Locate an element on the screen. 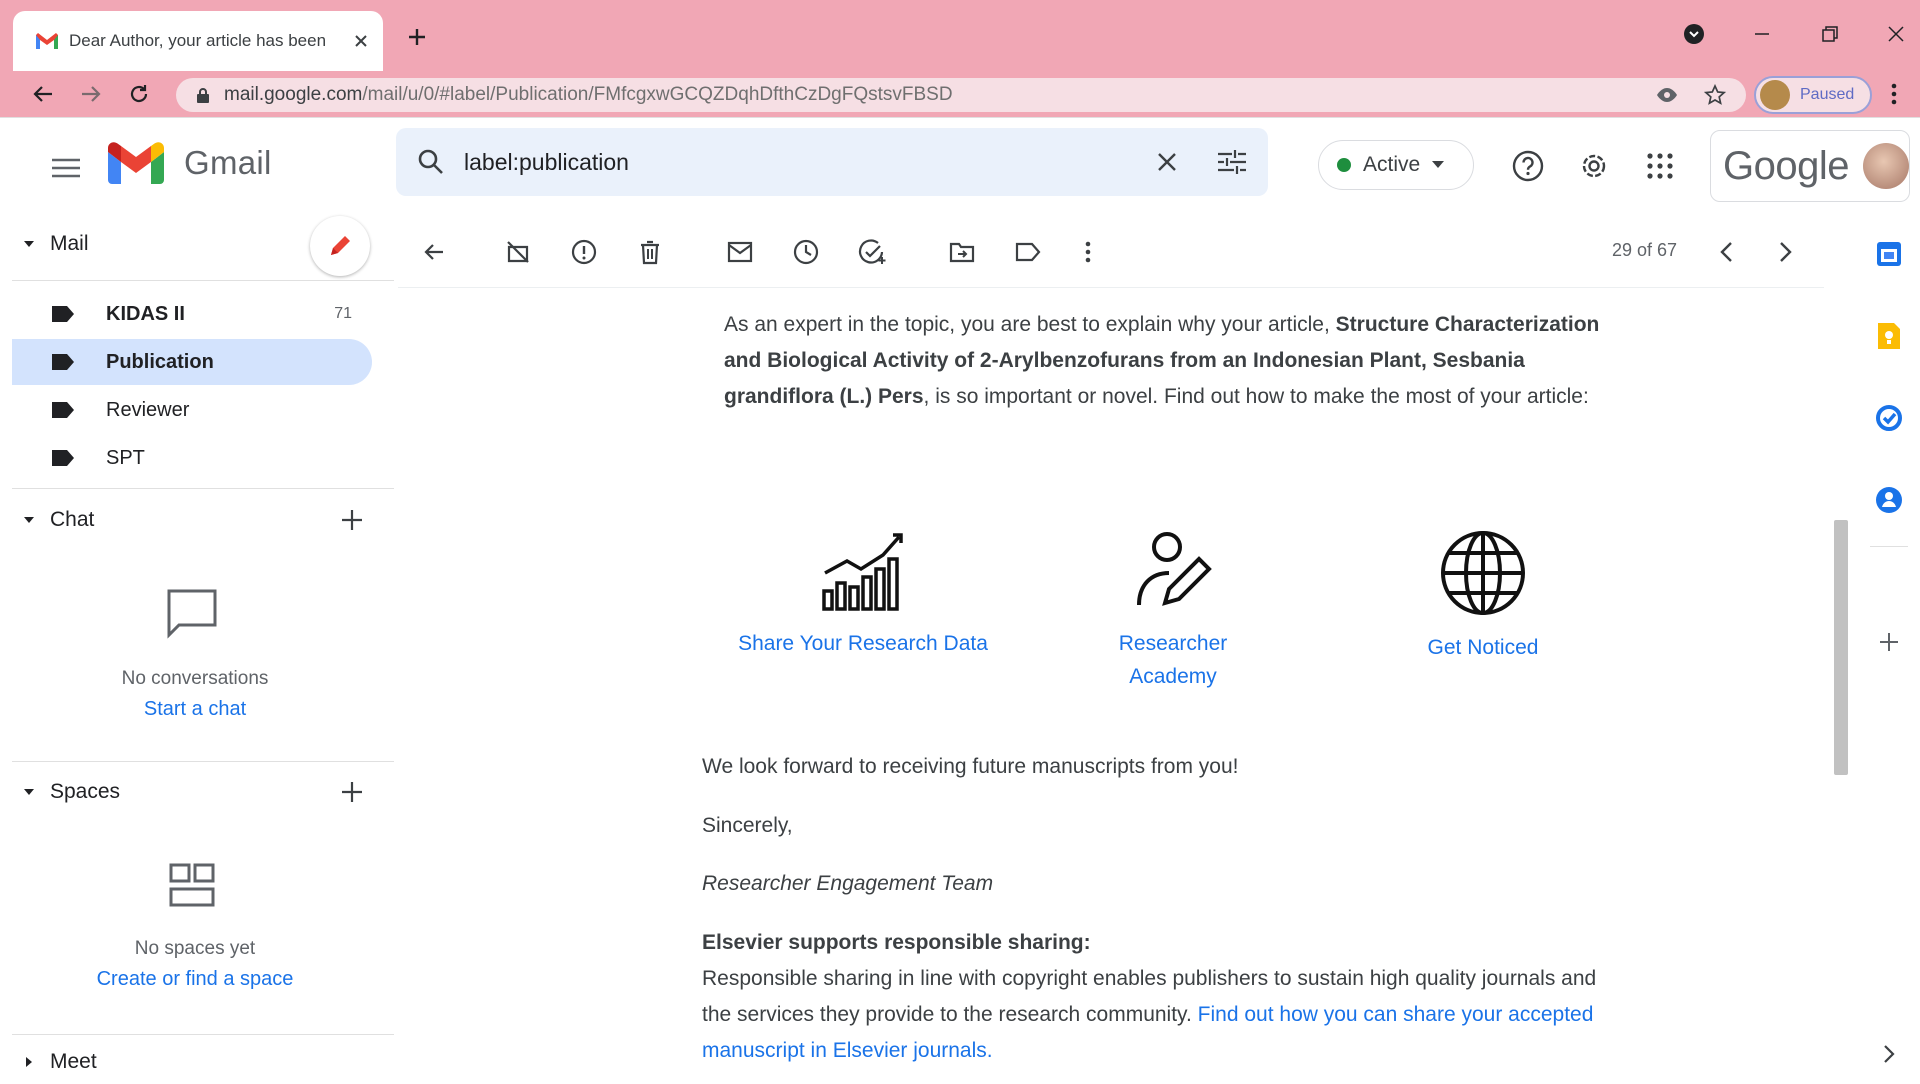 The width and height of the screenshot is (1920, 1084). share-research-data-link: Share Your Research Data is located at coordinates (863, 594).